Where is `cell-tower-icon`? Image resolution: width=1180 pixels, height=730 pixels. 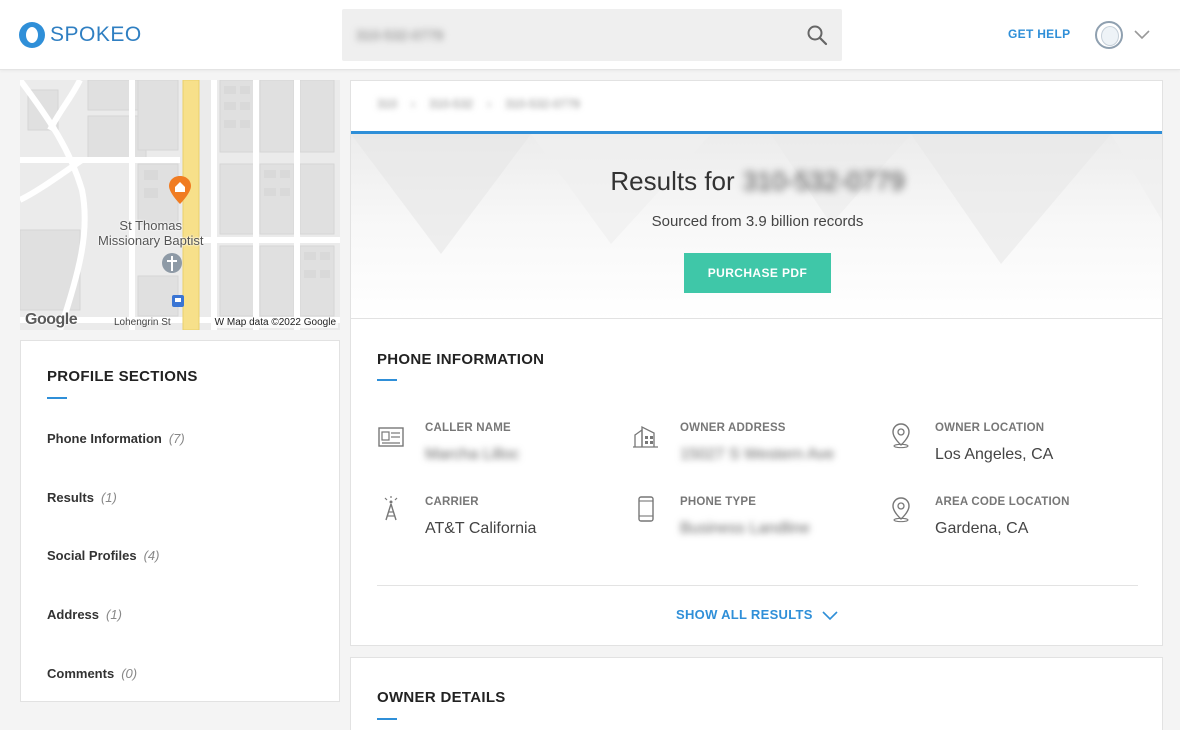 cell-tower-icon is located at coordinates (391, 508).